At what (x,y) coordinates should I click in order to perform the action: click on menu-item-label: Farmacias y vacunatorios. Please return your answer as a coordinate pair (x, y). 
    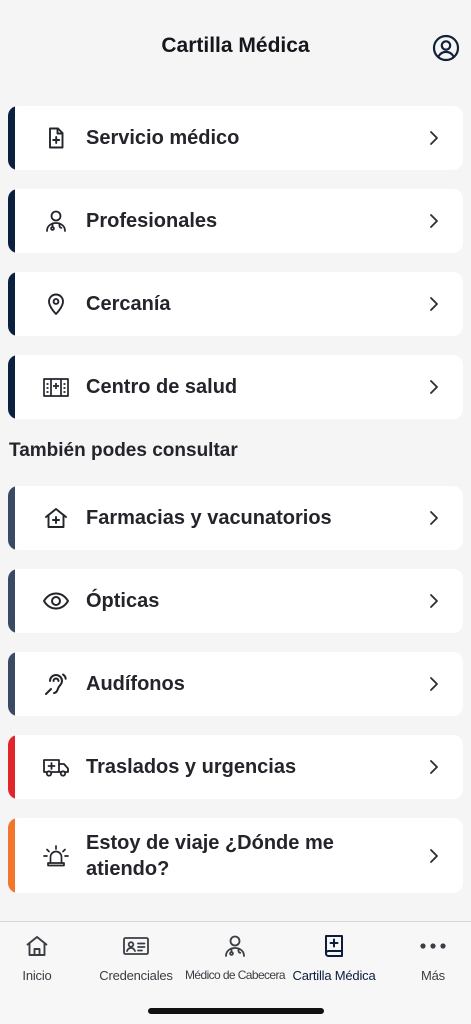
    Looking at the image, I should click on (209, 518).